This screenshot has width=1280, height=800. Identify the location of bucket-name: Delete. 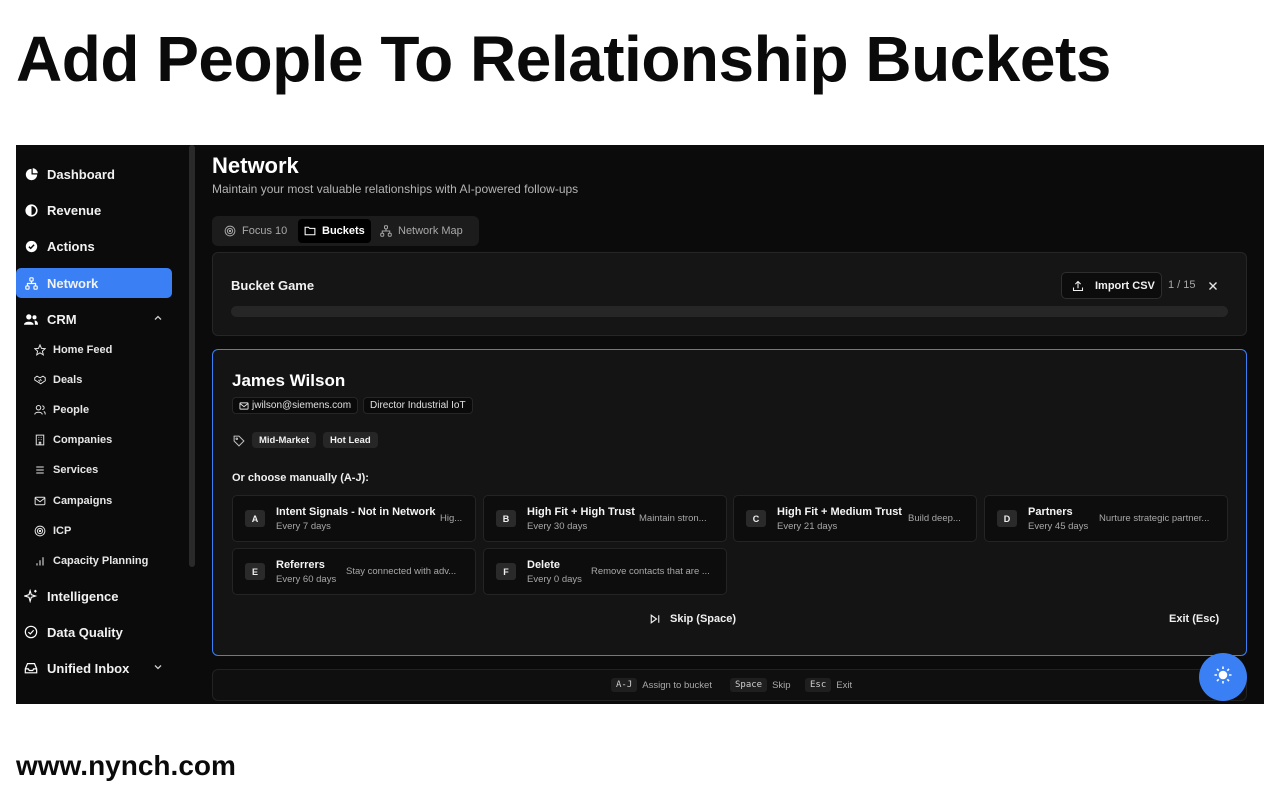
(544, 565).